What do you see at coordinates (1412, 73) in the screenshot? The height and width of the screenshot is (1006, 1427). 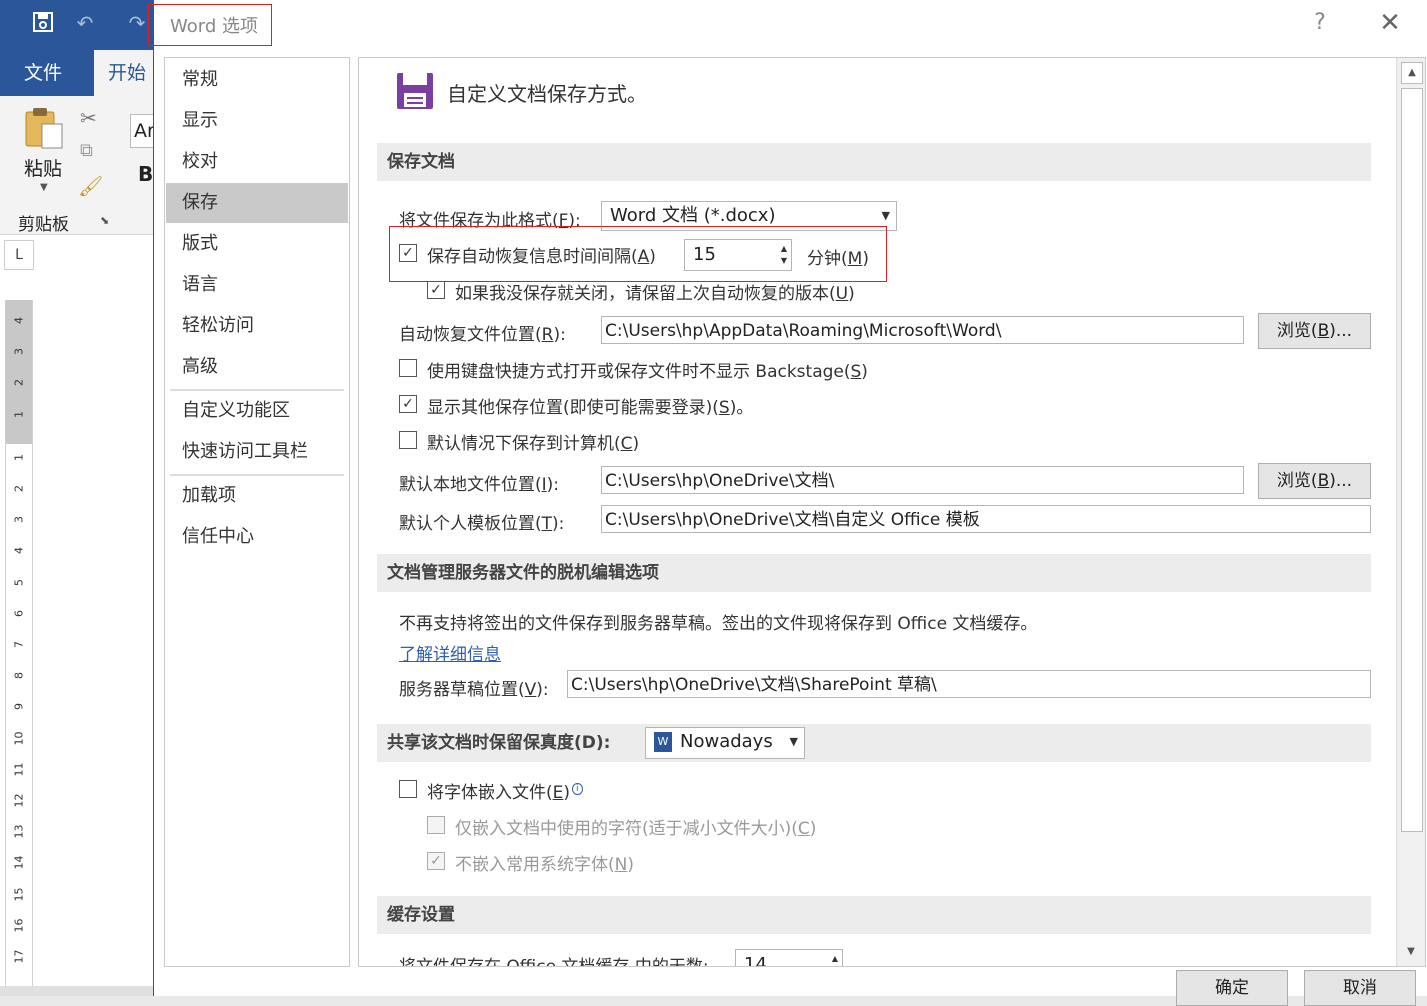 I see `scroll-up-icon: ▲` at bounding box center [1412, 73].